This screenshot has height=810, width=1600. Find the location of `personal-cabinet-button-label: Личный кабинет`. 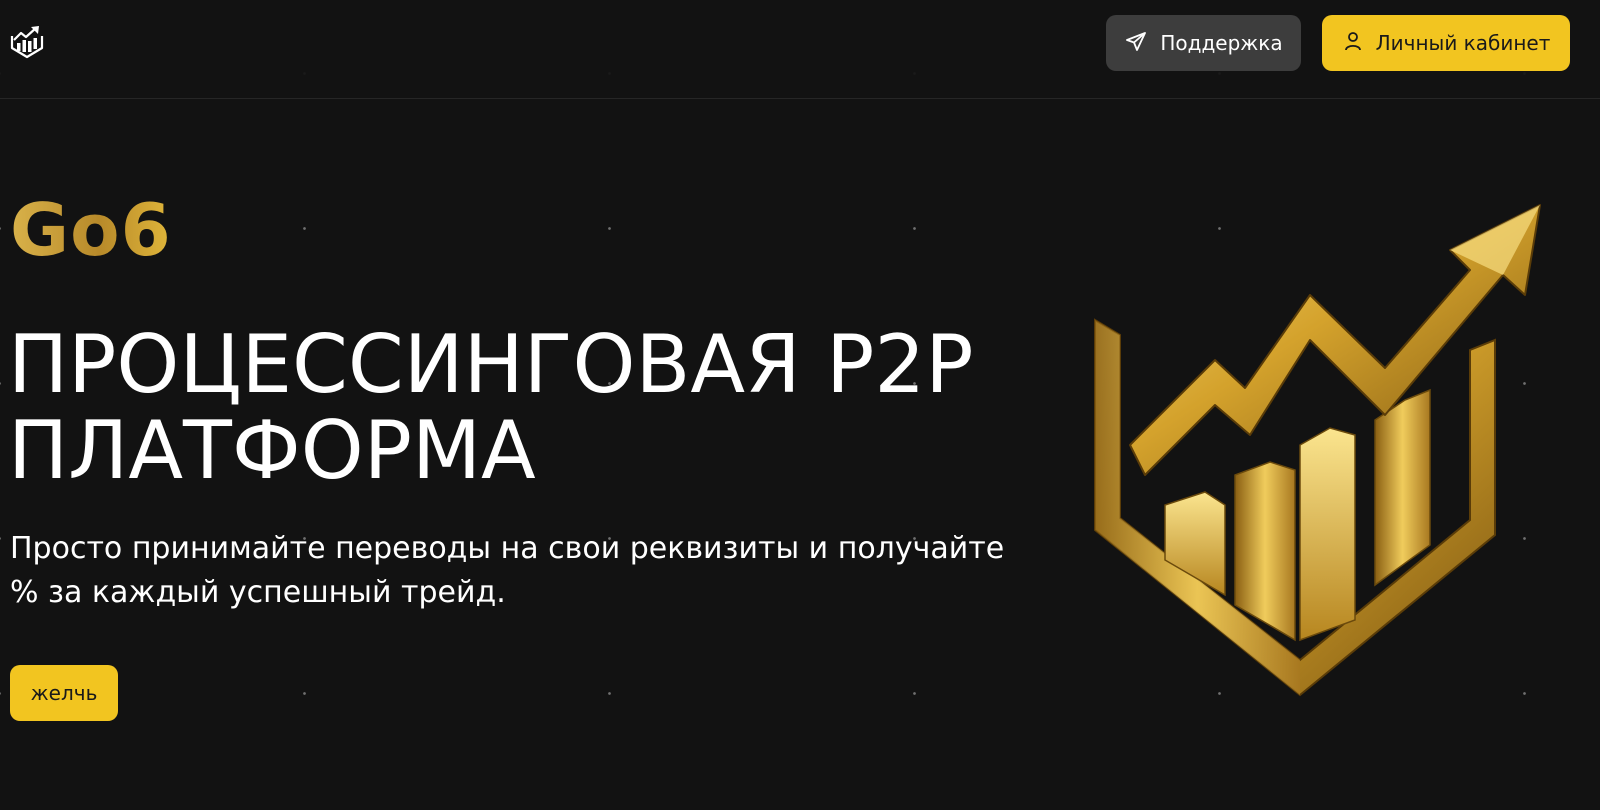

personal-cabinet-button-label: Личный кабинет is located at coordinates (1463, 43).